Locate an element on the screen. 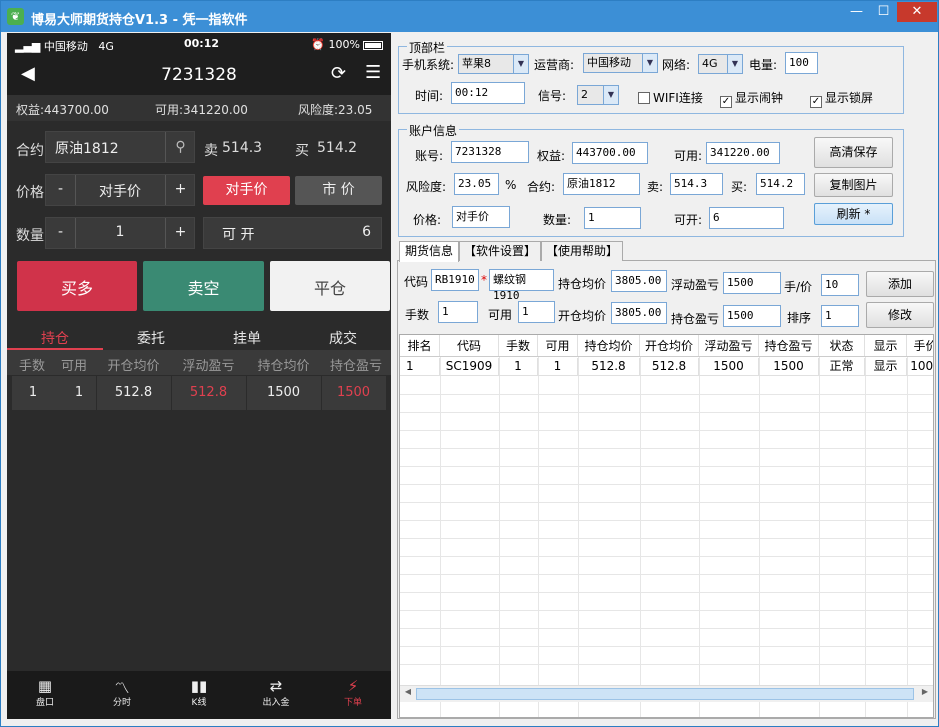 This screenshot has width=939, height=727. nav-transfer: ⇄ 出入金 is located at coordinates (276, 692).